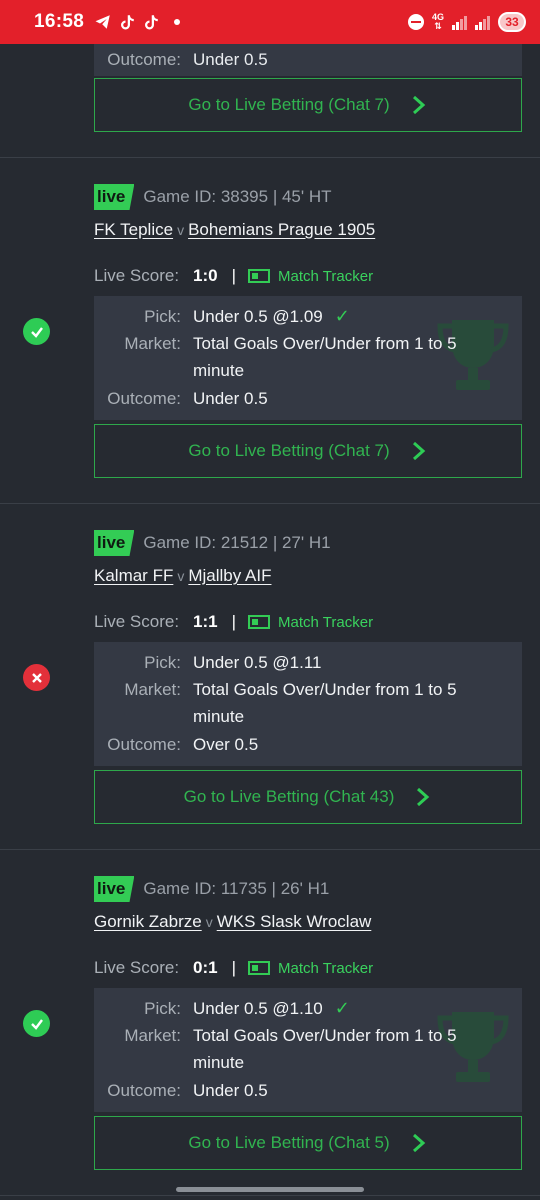 This screenshot has width=540, height=1200. Describe the element at coordinates (127, 22) in the screenshot. I see `tiktok-icon` at that location.